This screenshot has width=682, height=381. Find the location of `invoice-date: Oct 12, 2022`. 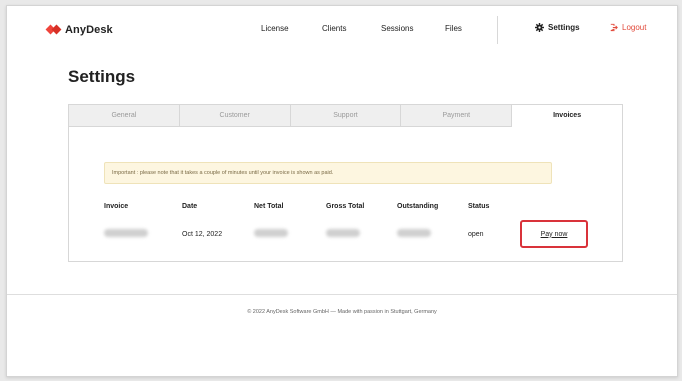

invoice-date: Oct 12, 2022 is located at coordinates (202, 234).